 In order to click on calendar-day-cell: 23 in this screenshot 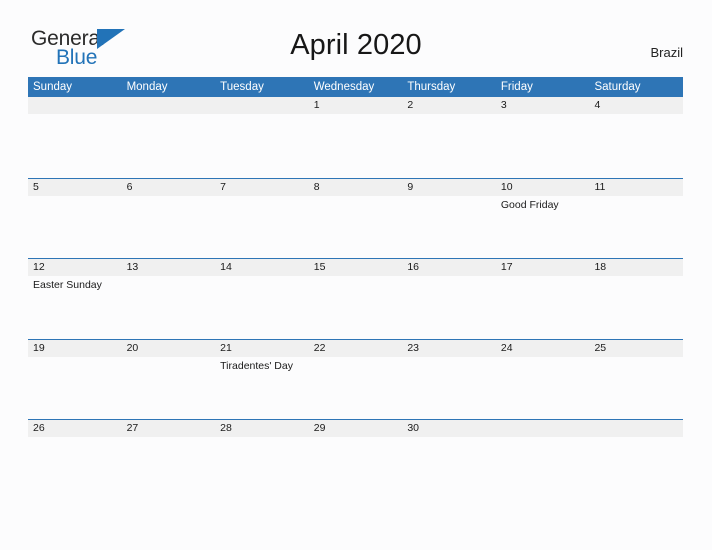, I will do `click(449, 379)`.